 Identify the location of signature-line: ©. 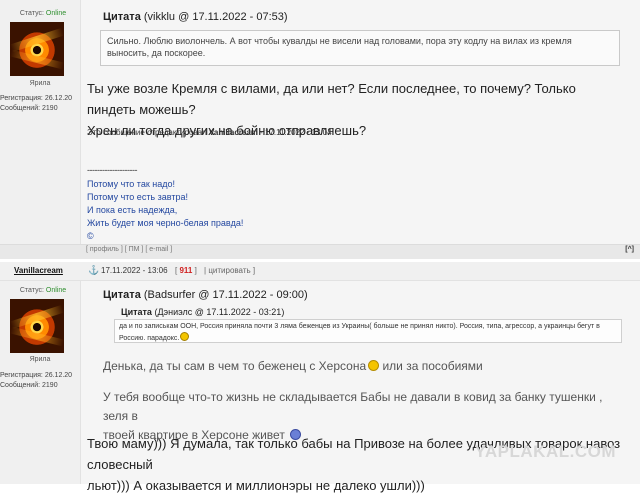
(90, 236).